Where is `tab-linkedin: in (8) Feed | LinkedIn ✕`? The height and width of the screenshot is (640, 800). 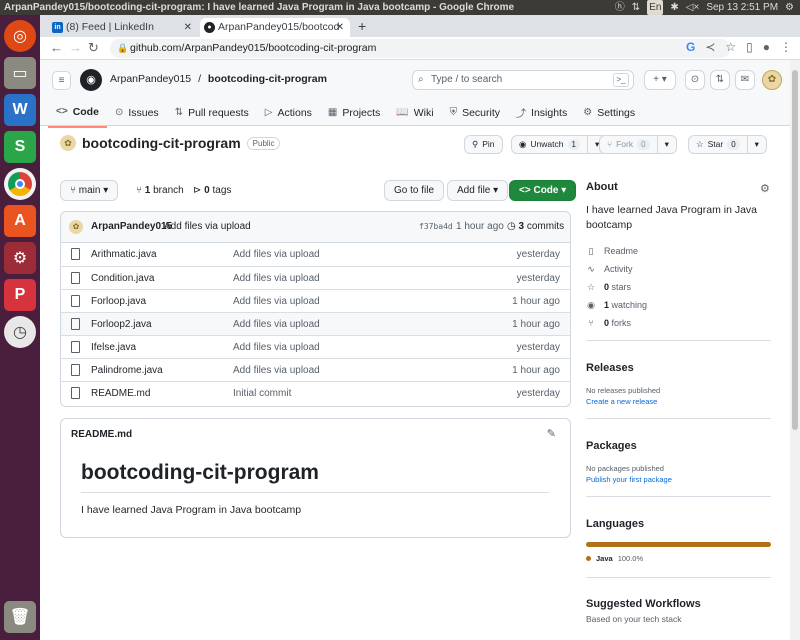 tab-linkedin: in (8) Feed | LinkedIn ✕ is located at coordinates (123, 27).